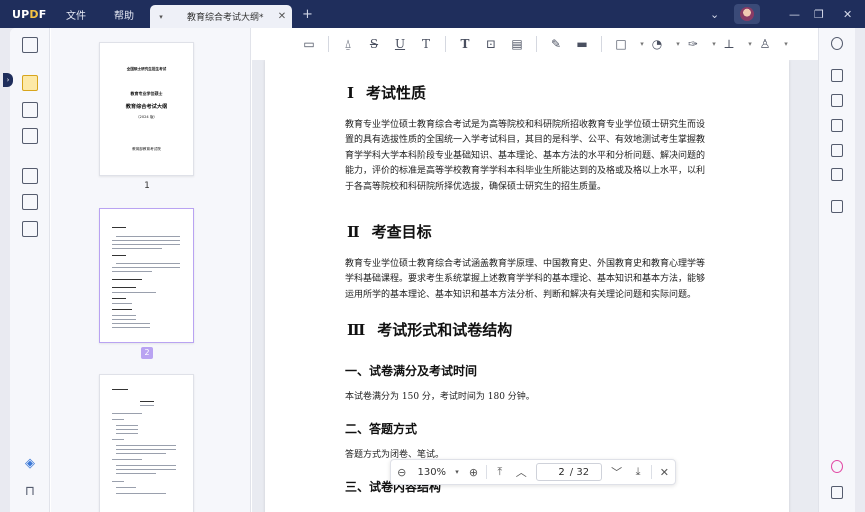  I want to click on thumbnail-text: 教育部教育考试院, so click(146, 149).